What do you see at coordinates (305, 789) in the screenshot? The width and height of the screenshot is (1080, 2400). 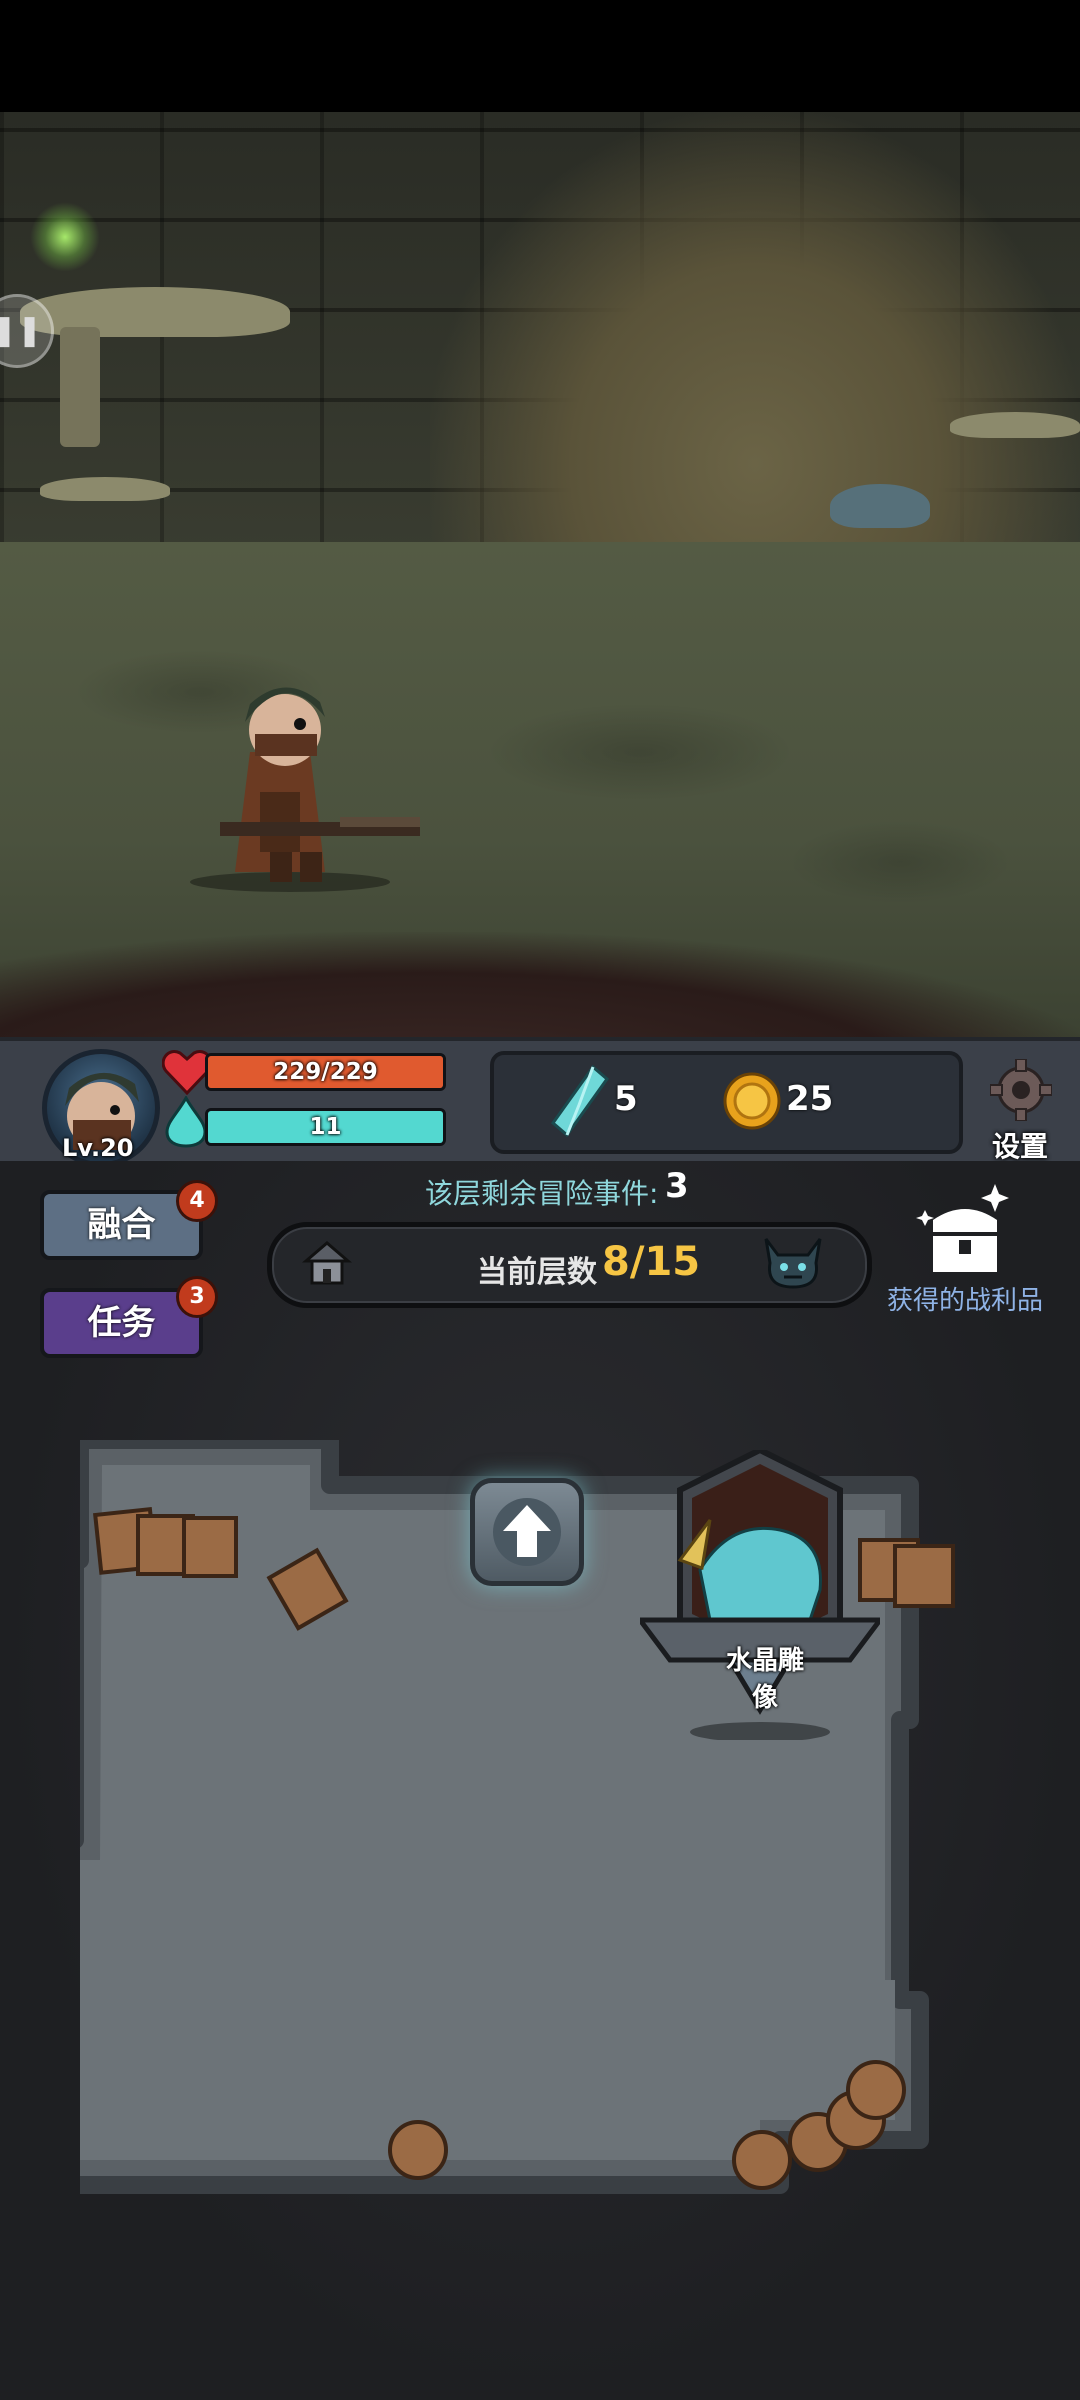 I see `hero-character` at bounding box center [305, 789].